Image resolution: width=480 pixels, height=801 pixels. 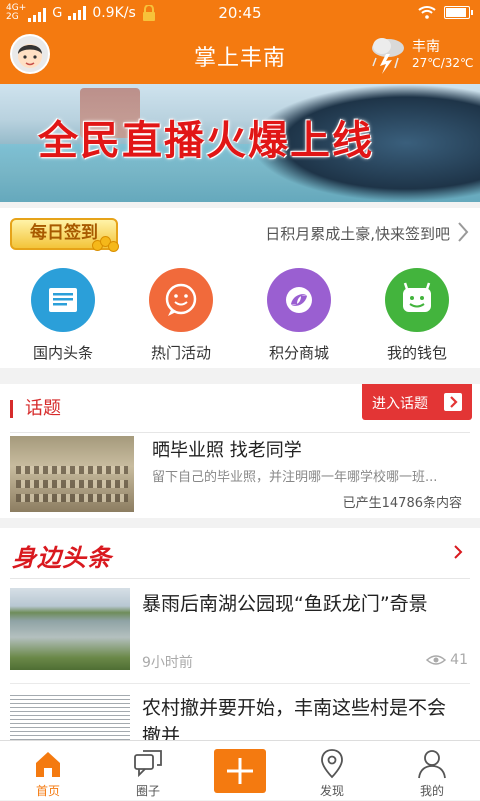 I want to click on news-item: 农村撤并要开始，丰南这些村是不会撤并, so click(x=240, y=712).